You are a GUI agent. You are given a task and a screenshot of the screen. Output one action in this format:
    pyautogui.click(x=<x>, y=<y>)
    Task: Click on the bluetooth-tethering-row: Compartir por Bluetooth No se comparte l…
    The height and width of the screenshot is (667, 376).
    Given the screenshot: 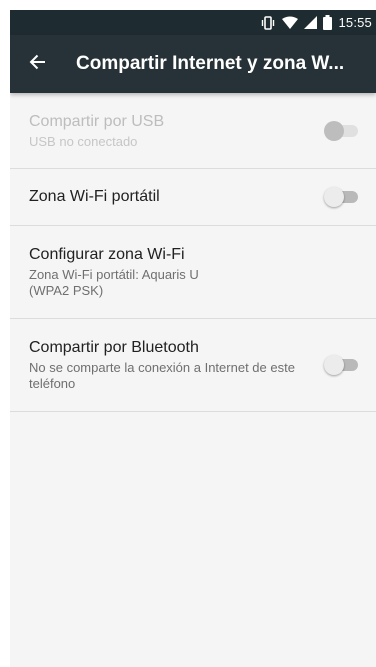 What is the action you would take?
    pyautogui.click(x=193, y=365)
    